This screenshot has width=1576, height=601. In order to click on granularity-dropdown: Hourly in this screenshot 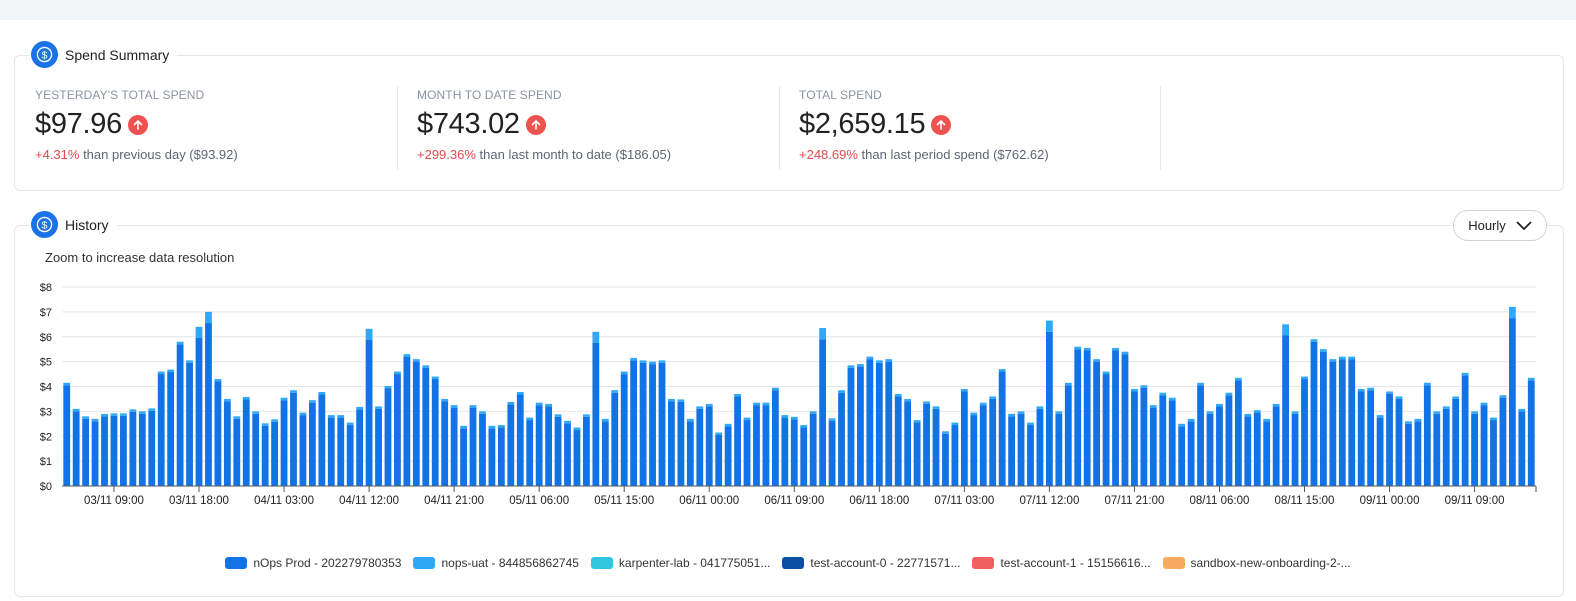, I will do `click(1500, 225)`.